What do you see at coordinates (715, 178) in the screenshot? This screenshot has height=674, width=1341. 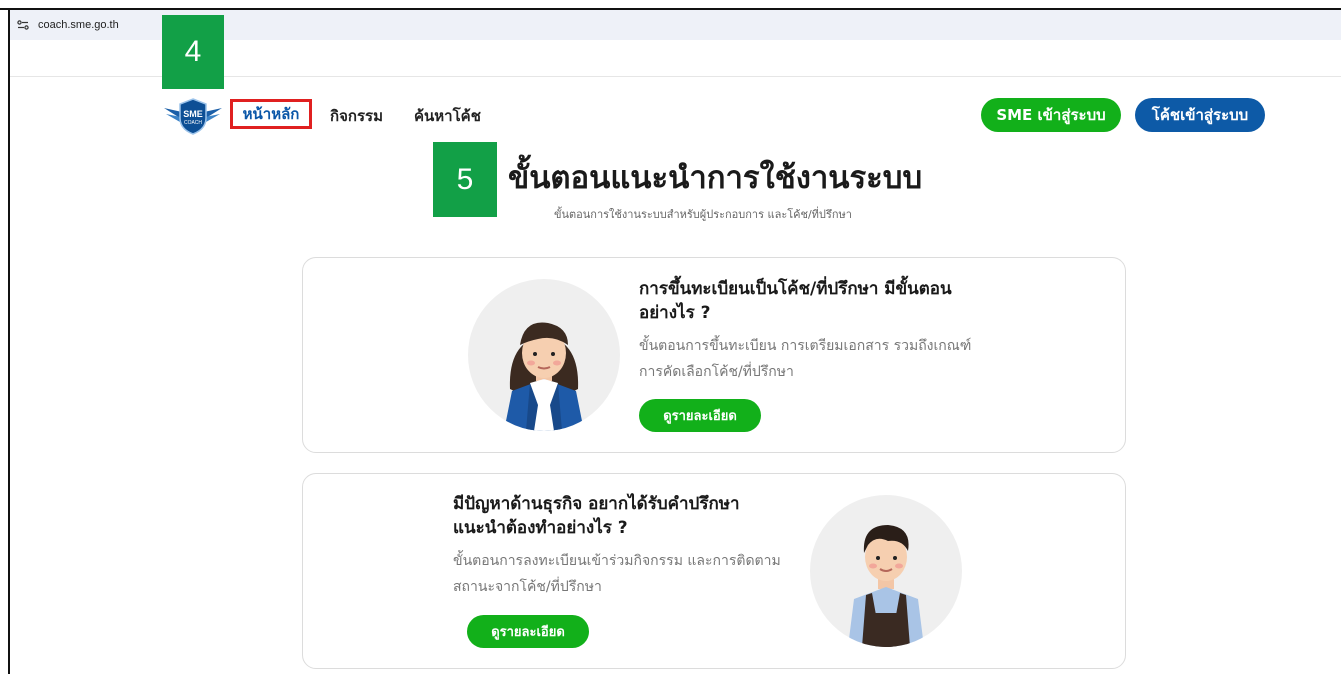 I see `page-title: ขั้นตอนแนะนำการใช้งานระบบ` at bounding box center [715, 178].